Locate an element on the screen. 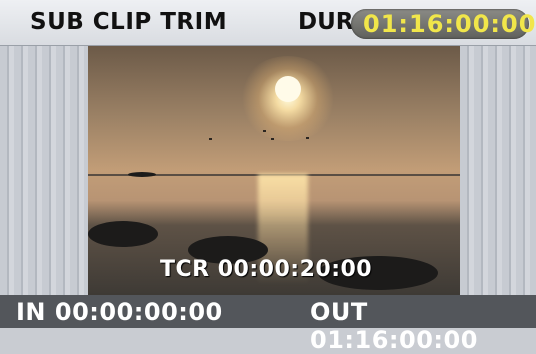 The image size is (536, 354). screen-title: SUB CLIP TRIM is located at coordinates (129, 22).